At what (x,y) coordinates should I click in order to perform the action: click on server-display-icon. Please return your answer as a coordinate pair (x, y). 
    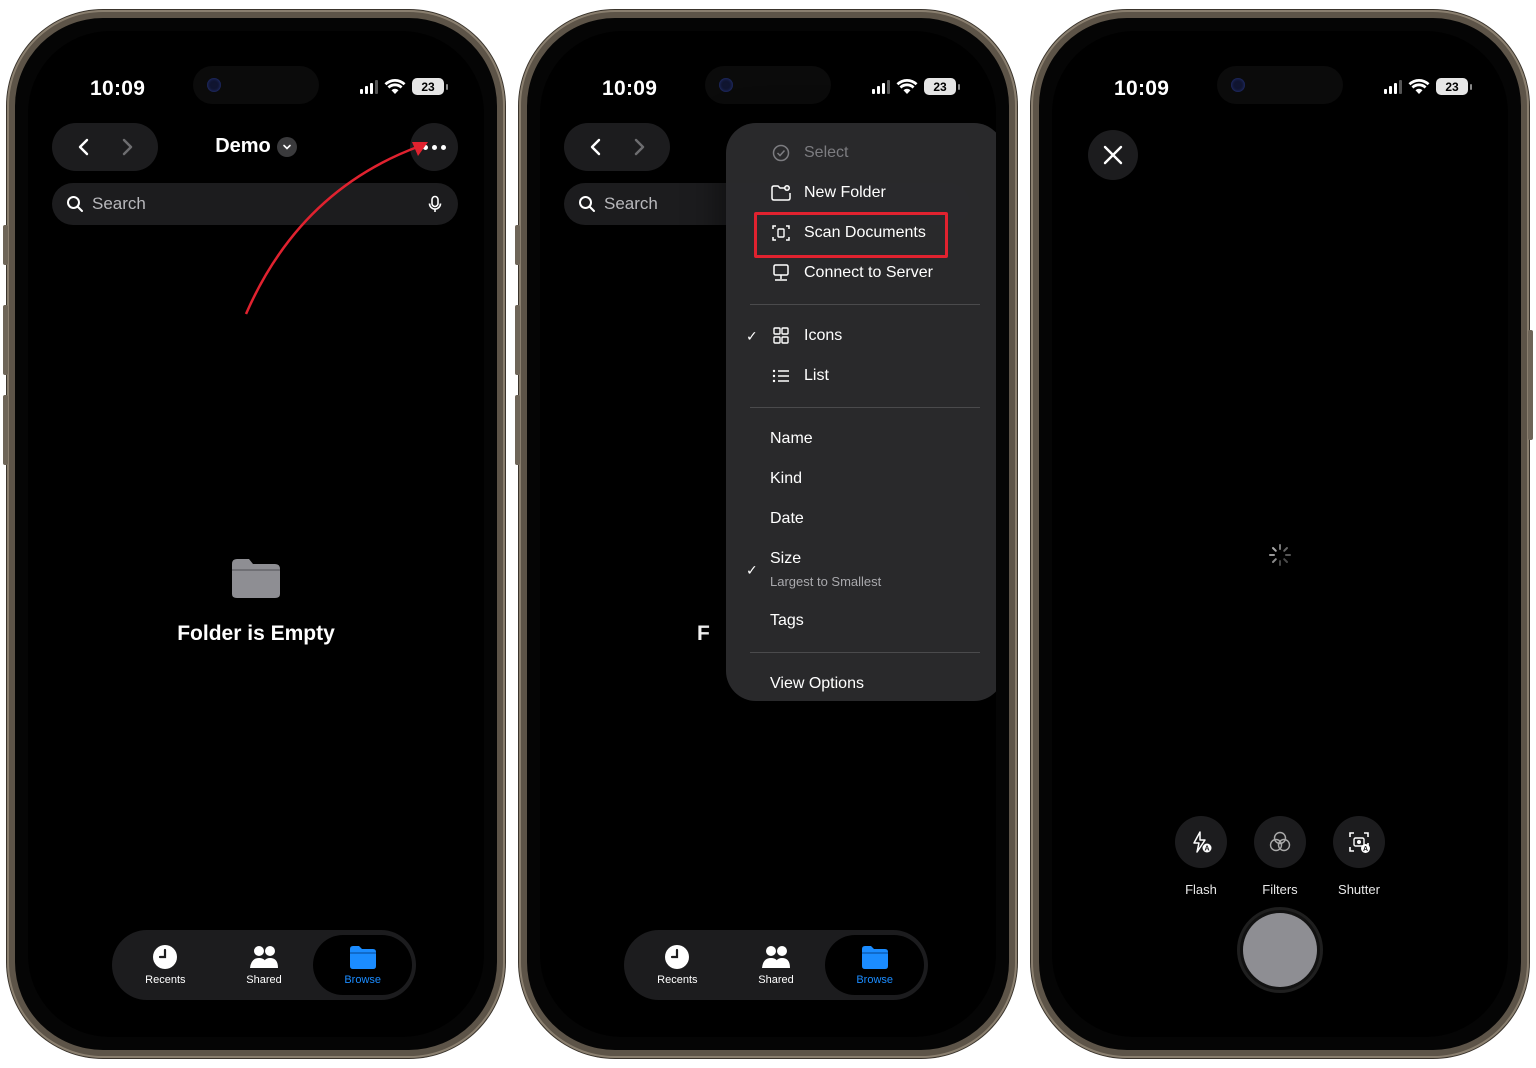
    Looking at the image, I should click on (781, 272).